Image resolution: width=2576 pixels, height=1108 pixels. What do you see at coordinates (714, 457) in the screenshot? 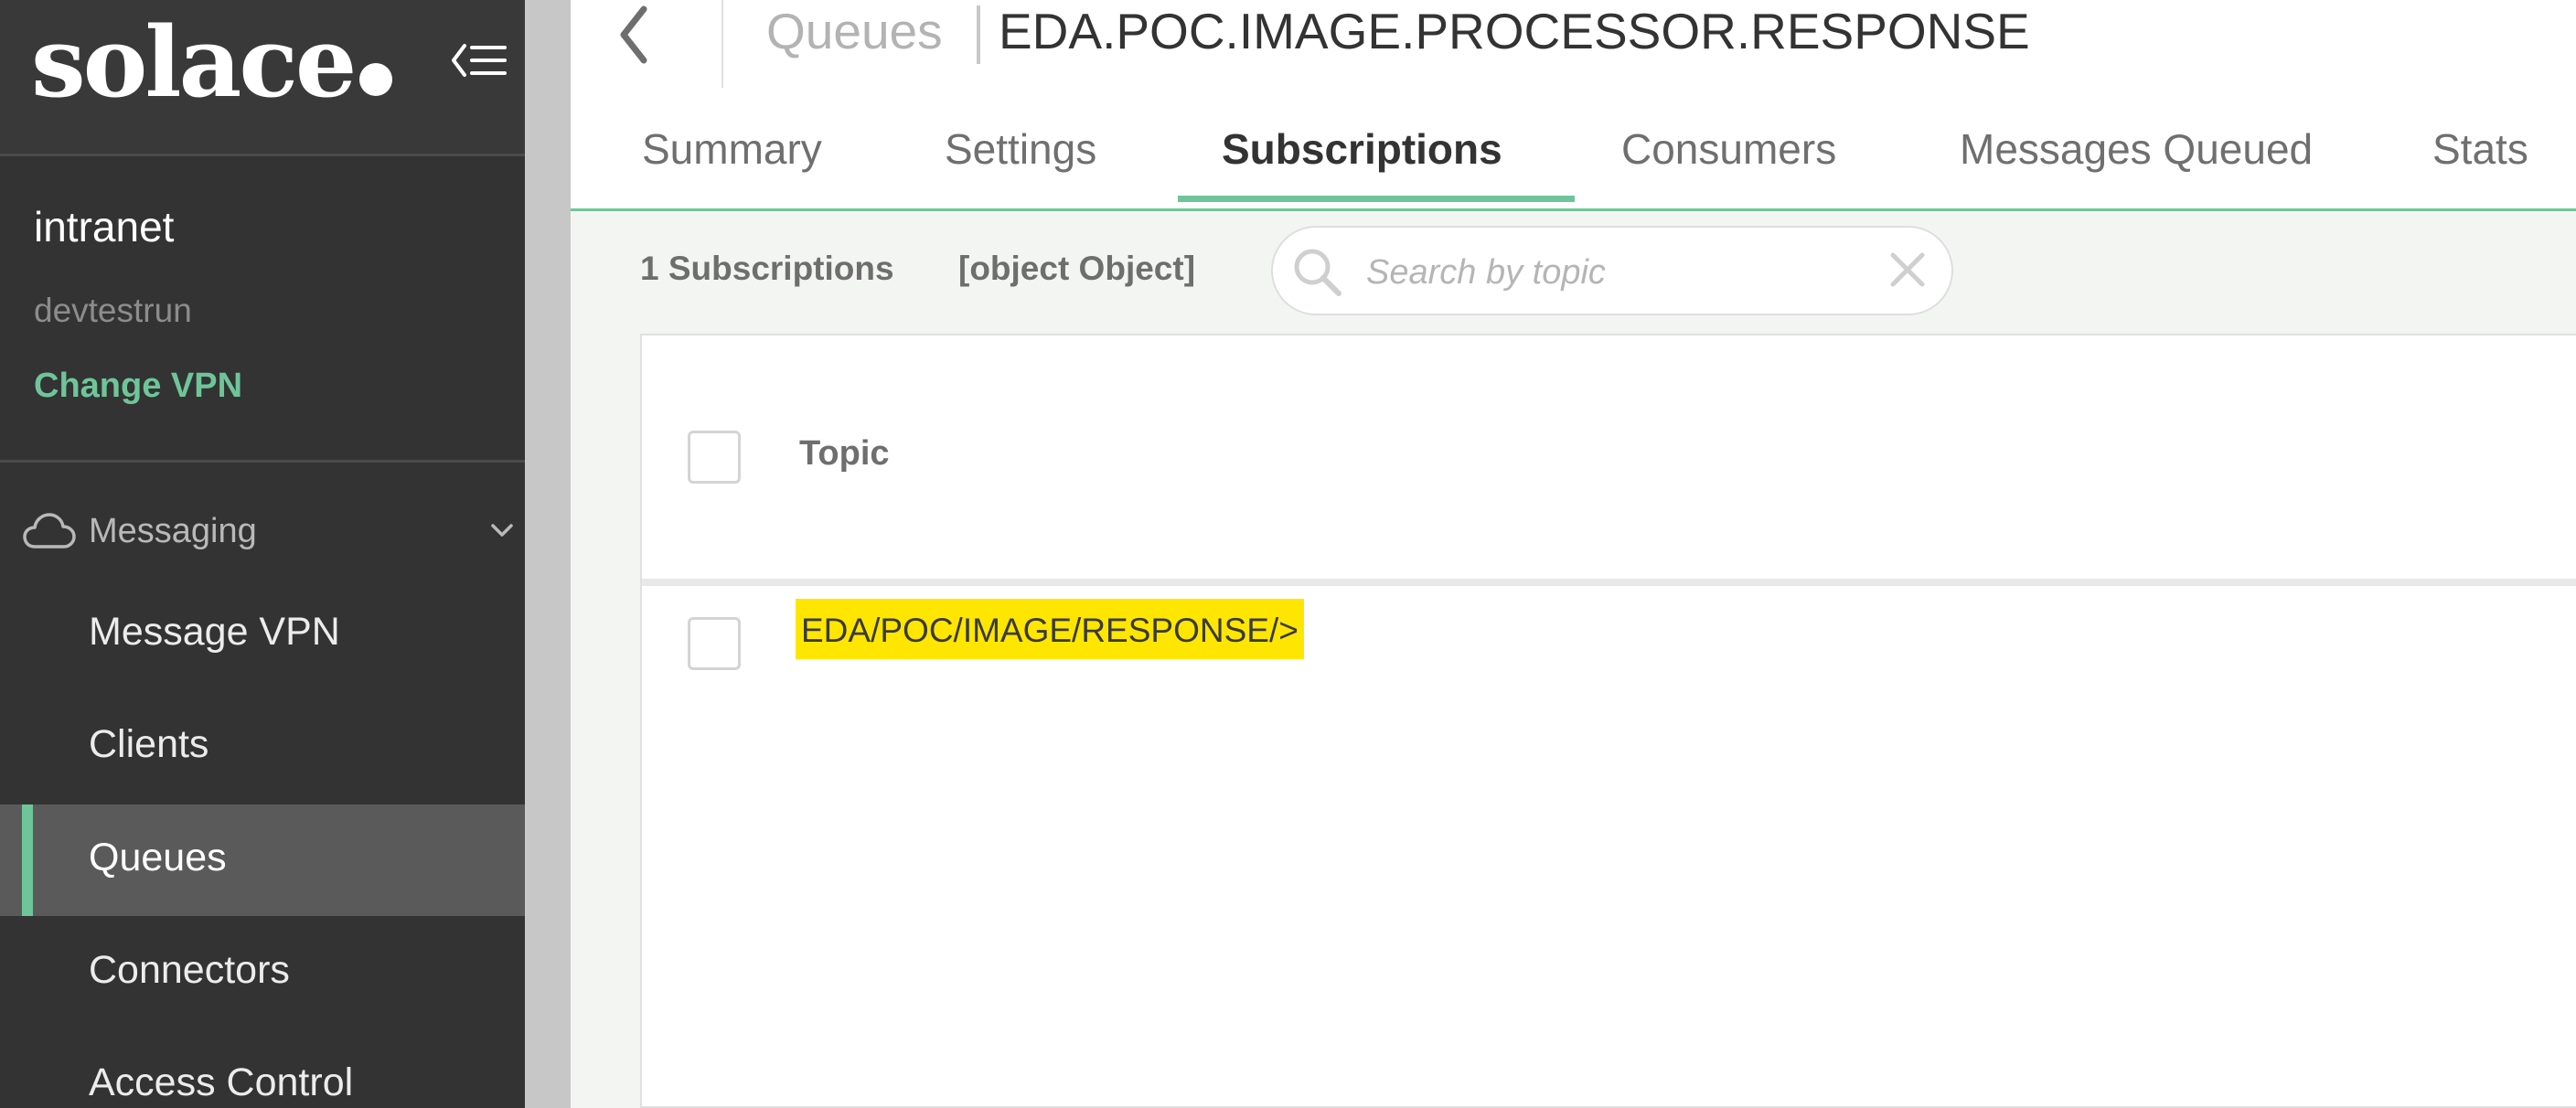
I see `select-all-checkbox` at bounding box center [714, 457].